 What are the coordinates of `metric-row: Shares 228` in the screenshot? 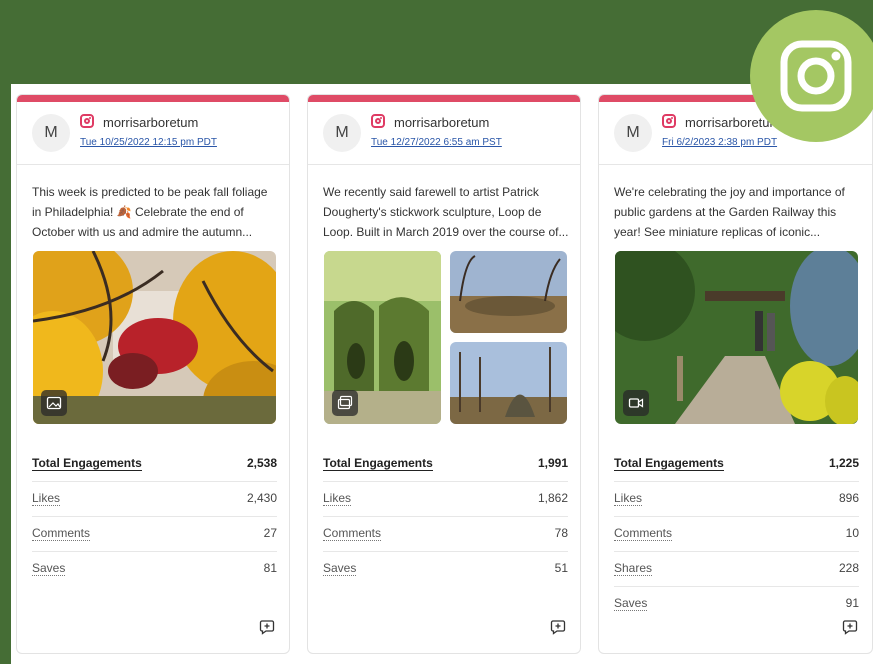 It's located at (736, 569).